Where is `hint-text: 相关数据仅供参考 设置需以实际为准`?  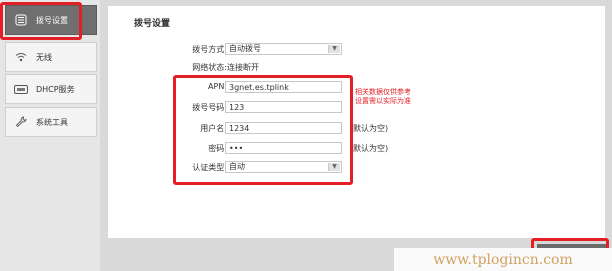 hint-text: 相关数据仅供参考 设置需以实际为准 is located at coordinates (383, 97).